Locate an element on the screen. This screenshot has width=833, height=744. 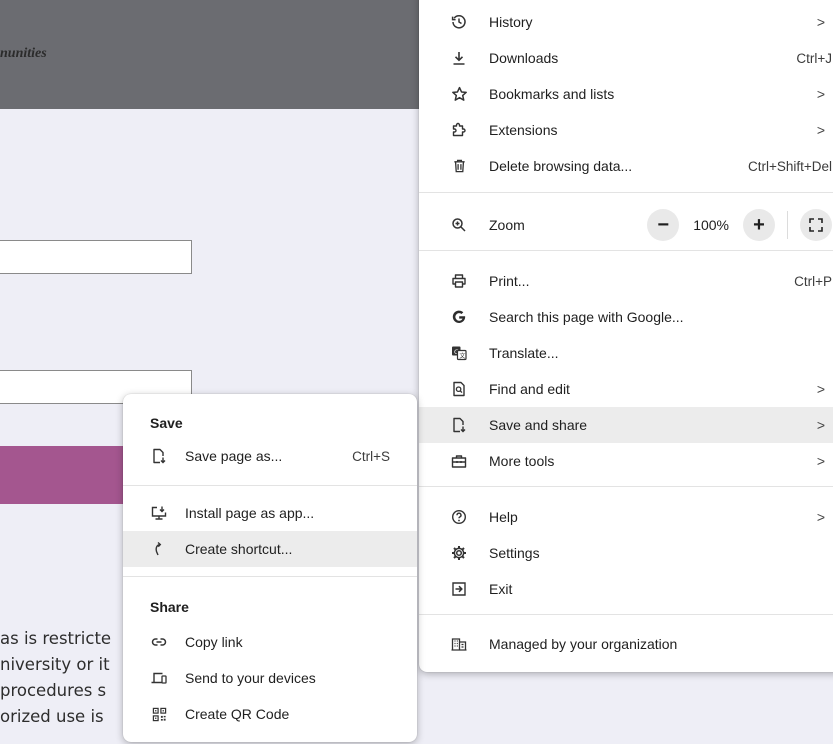
fullscreen-icon is located at coordinates (816, 225).